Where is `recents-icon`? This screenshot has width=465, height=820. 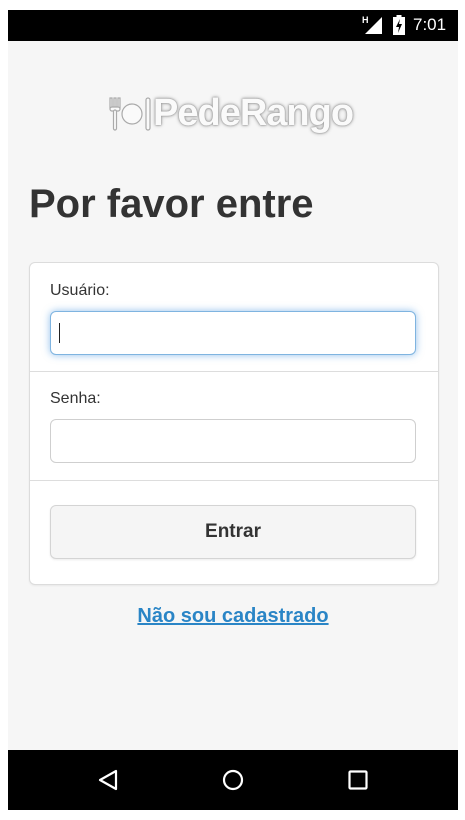
recents-icon is located at coordinates (358, 780).